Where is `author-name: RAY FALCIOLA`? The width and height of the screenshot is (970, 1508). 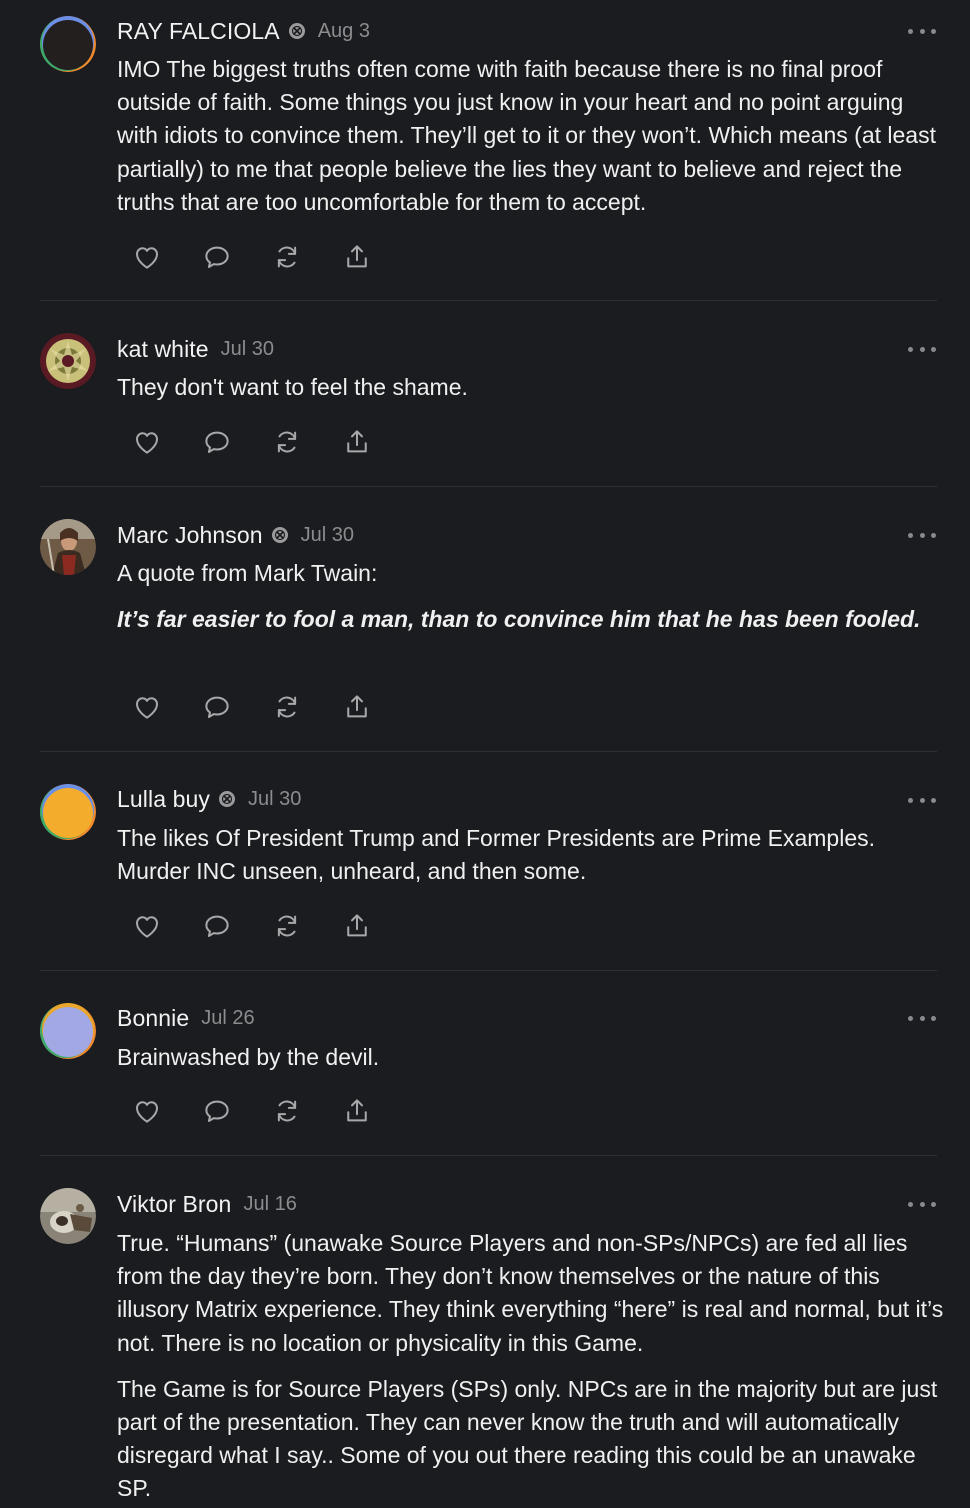
author-name: RAY FALCIOLA is located at coordinates (198, 31).